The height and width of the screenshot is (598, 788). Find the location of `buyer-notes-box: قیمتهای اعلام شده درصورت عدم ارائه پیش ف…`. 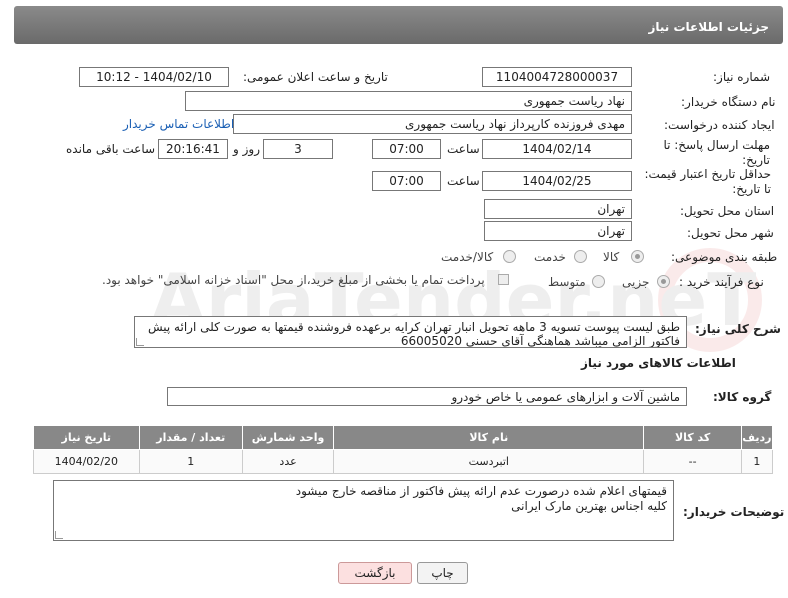

buyer-notes-box: قیمتهای اعلام شده درصورت عدم ارائه پیش ف… is located at coordinates (363, 510).